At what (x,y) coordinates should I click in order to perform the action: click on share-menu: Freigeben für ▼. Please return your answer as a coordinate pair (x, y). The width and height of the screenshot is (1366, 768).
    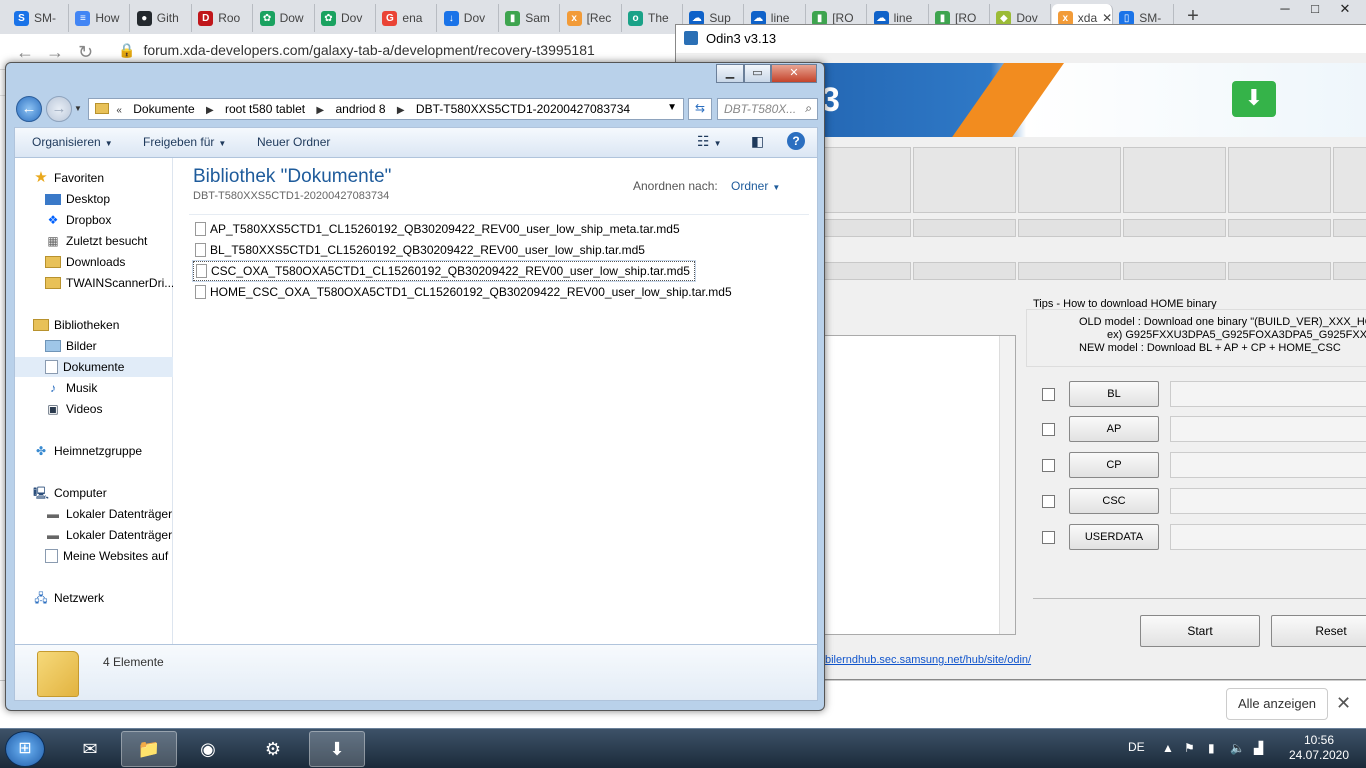
    Looking at the image, I should click on (184, 142).